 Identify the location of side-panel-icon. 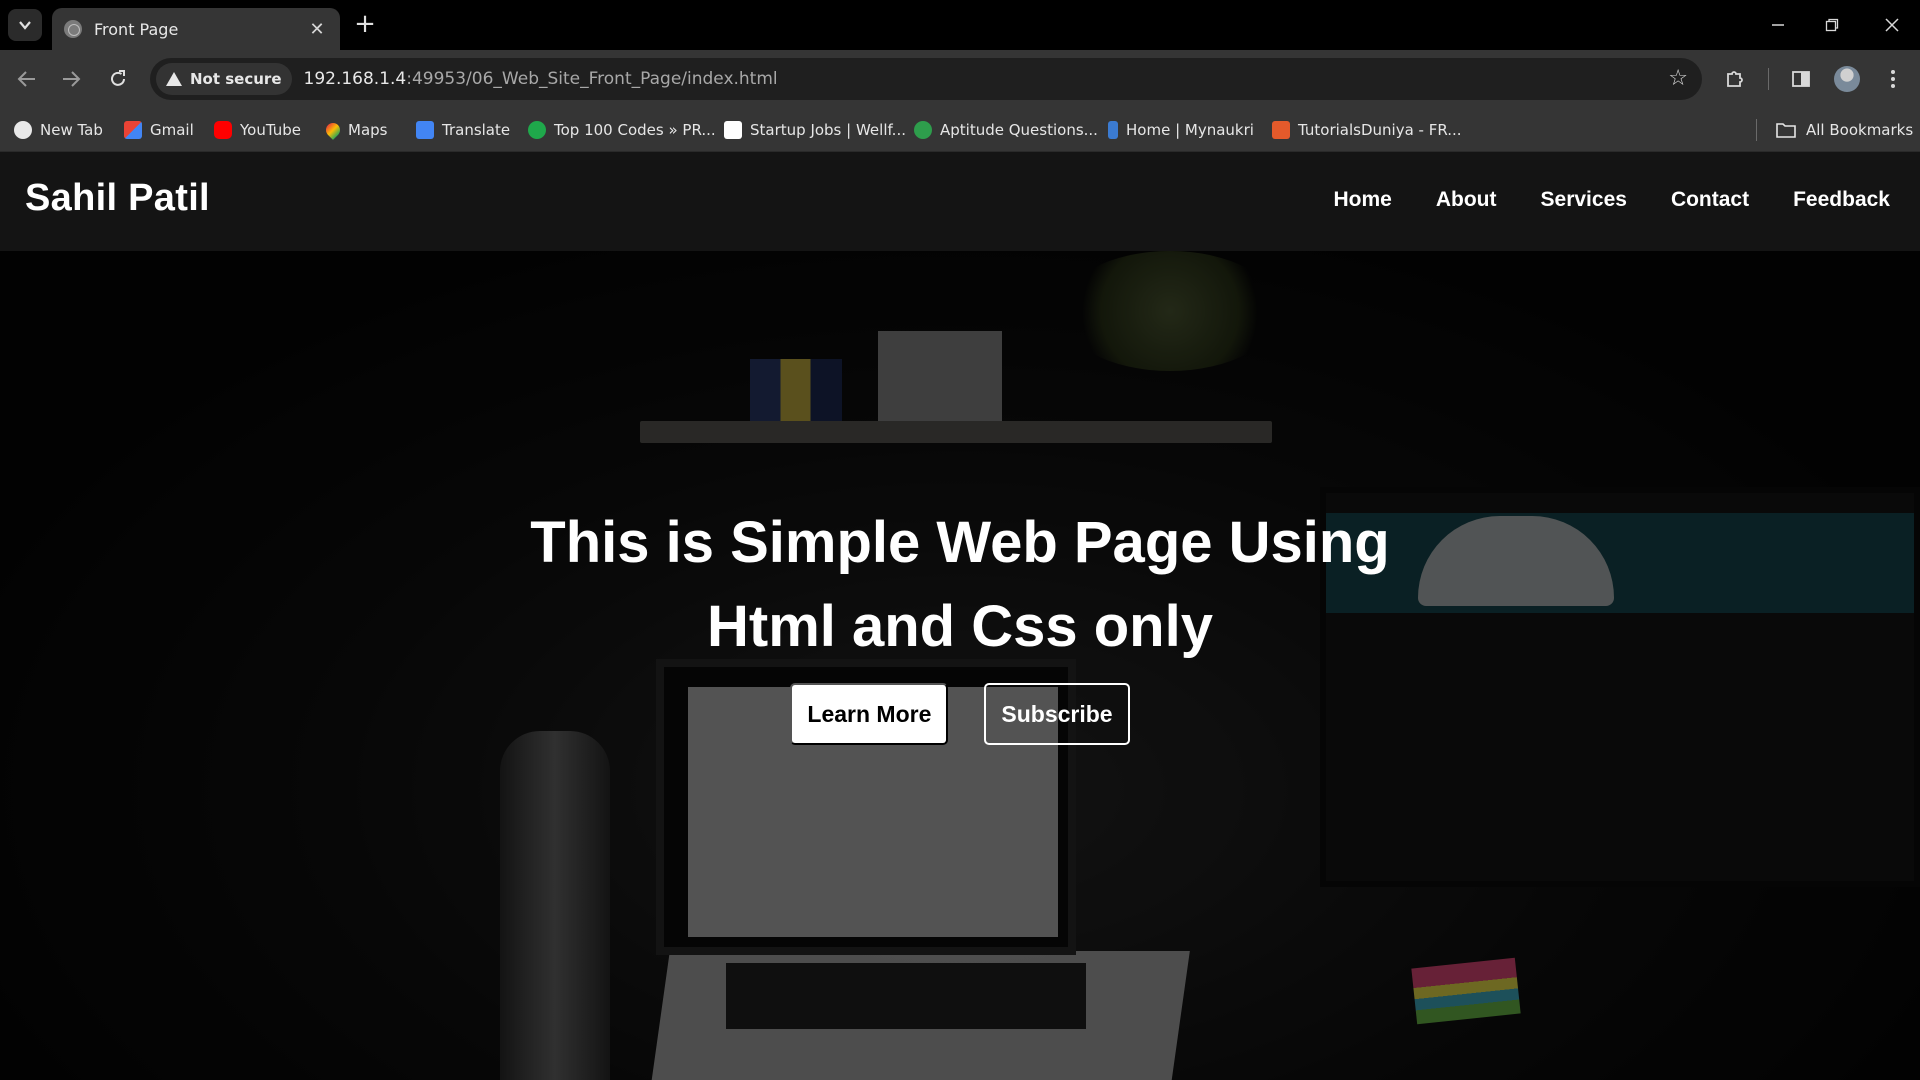
(1801, 79).